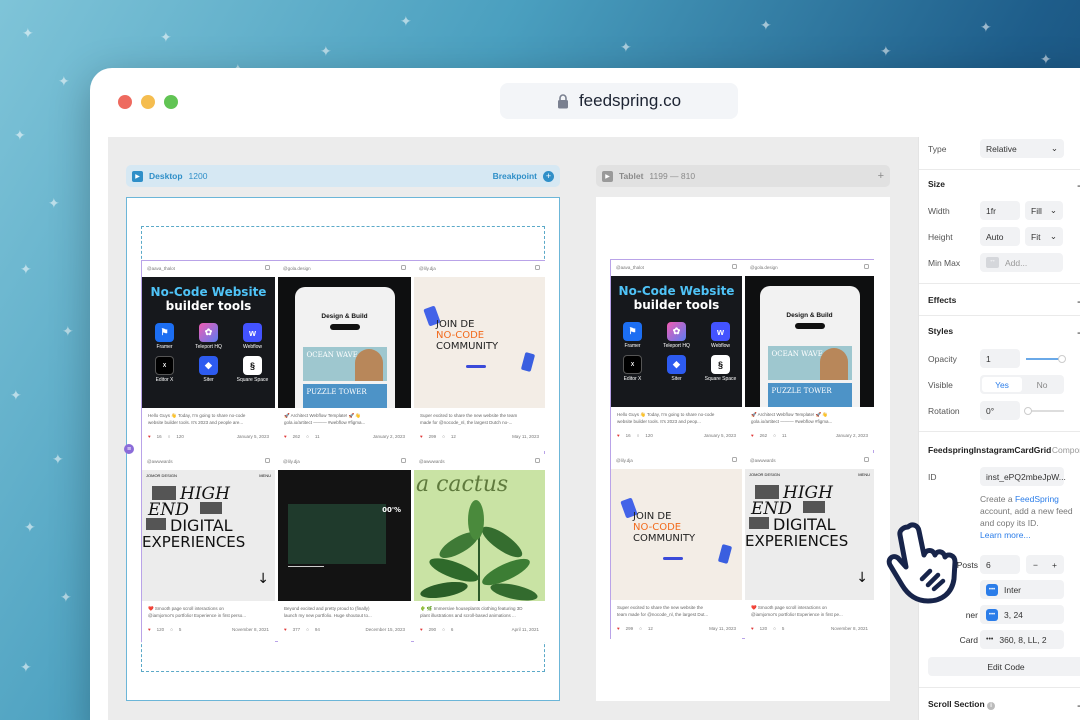  Describe the element at coordinates (922, 563) in the screenshot. I see `hand-cursor-icon` at that location.